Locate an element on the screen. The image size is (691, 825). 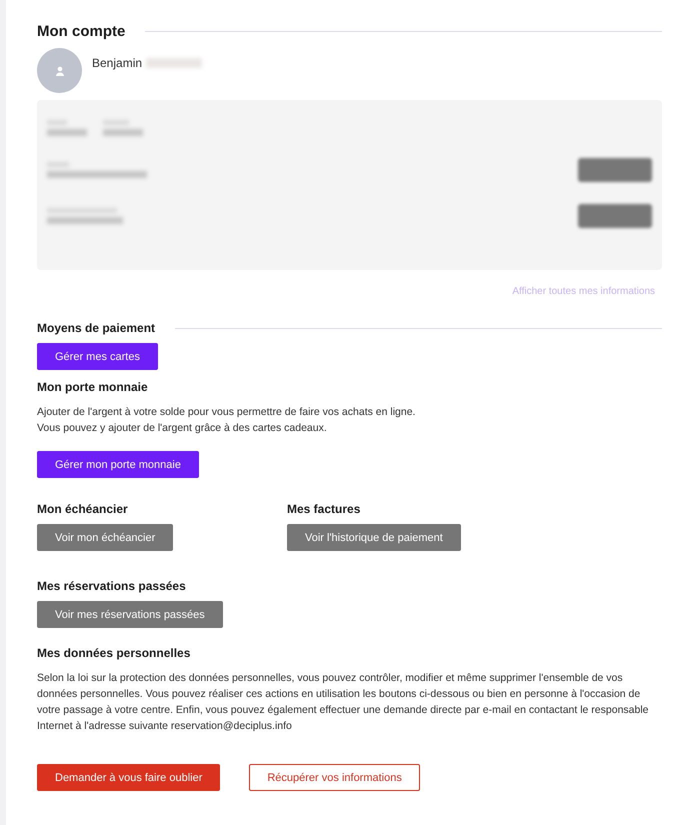
view-button: Voir mes réservations passées is located at coordinates (130, 614).